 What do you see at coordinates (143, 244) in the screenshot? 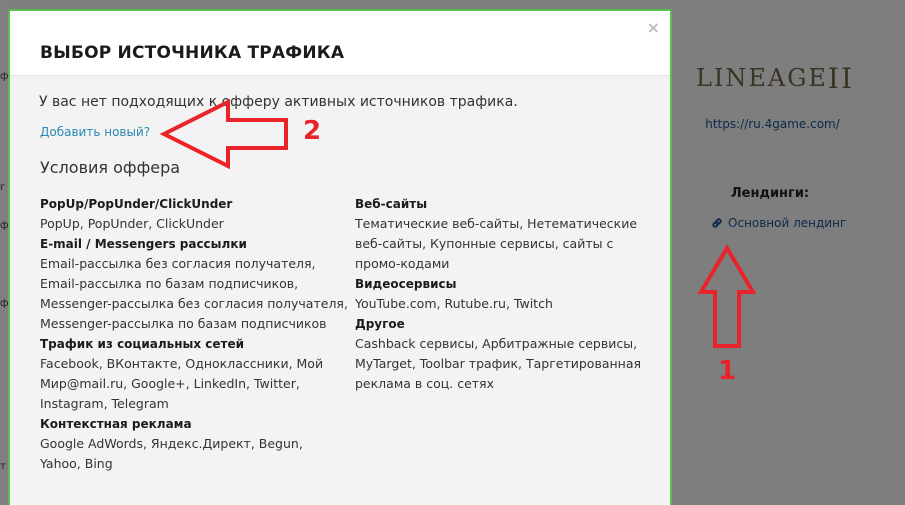
I see `condition-group-title: E-mail / Messengers рассылки` at bounding box center [143, 244].